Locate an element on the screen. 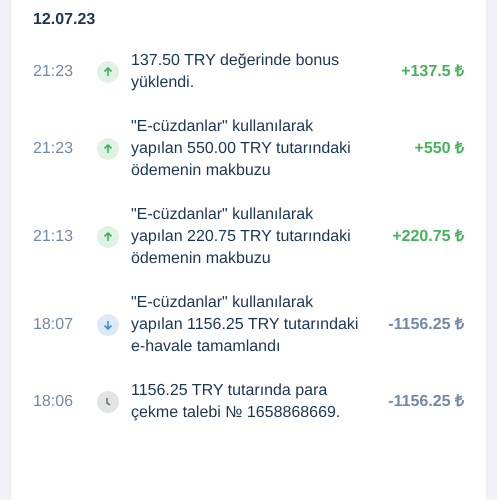 The image size is (497, 500). amount-text: +550 ₺ is located at coordinates (439, 149).